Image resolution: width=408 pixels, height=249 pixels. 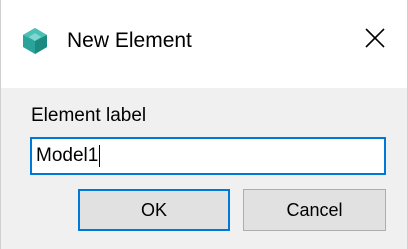 I want to click on close-button, so click(x=375, y=40).